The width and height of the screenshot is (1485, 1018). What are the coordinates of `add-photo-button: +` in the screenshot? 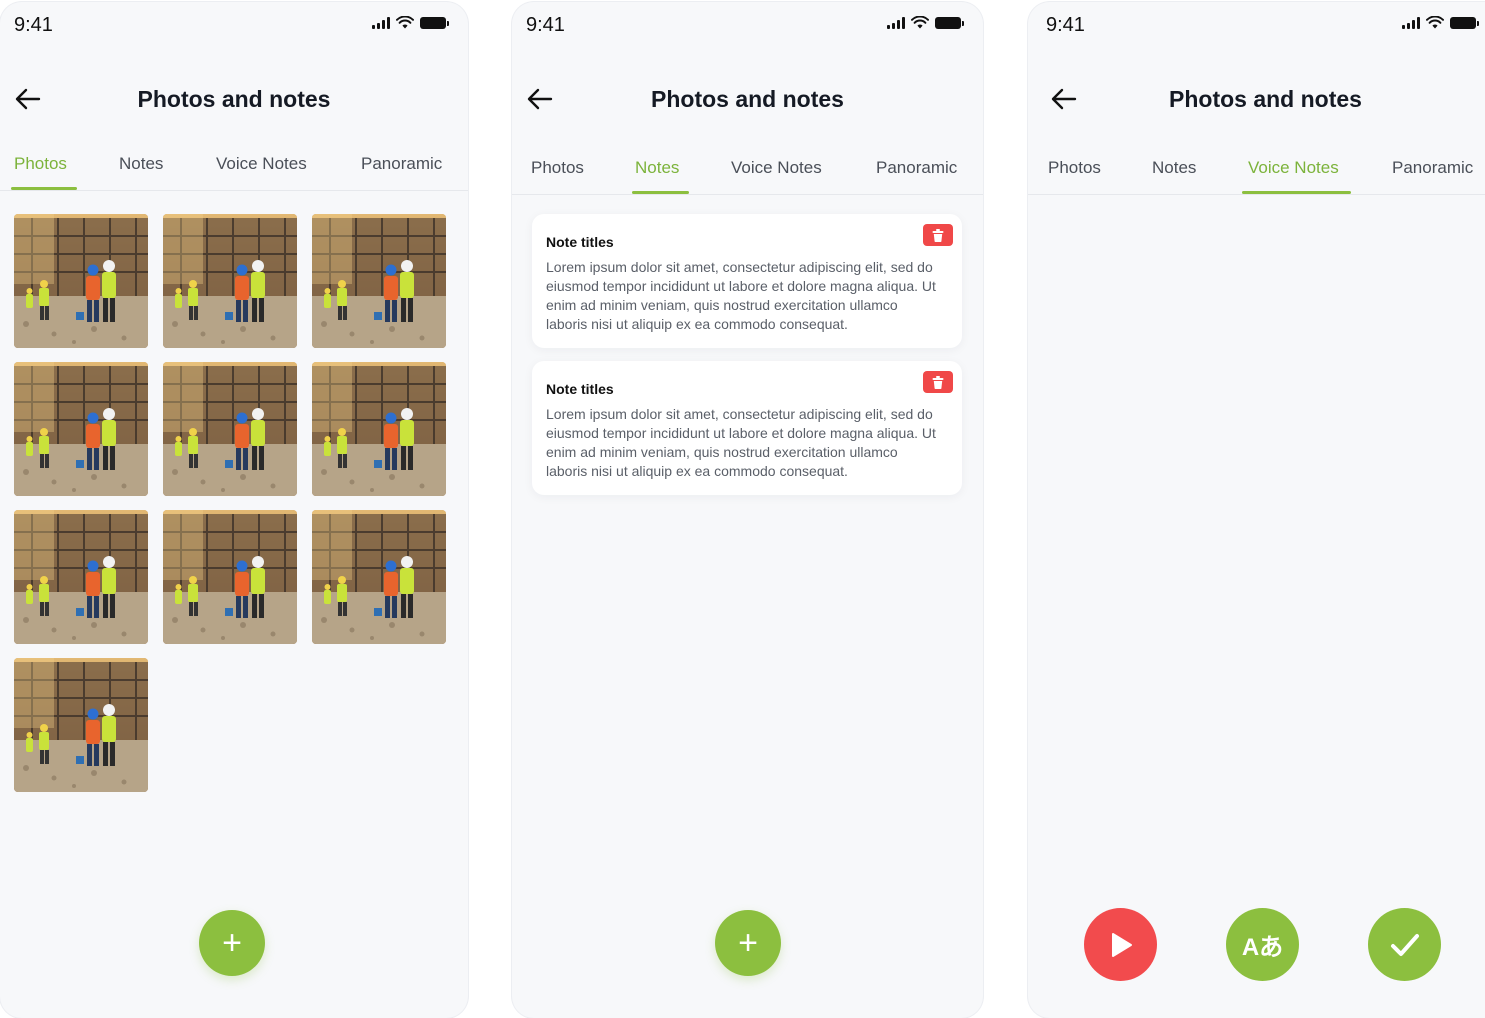 It's located at (232, 943).